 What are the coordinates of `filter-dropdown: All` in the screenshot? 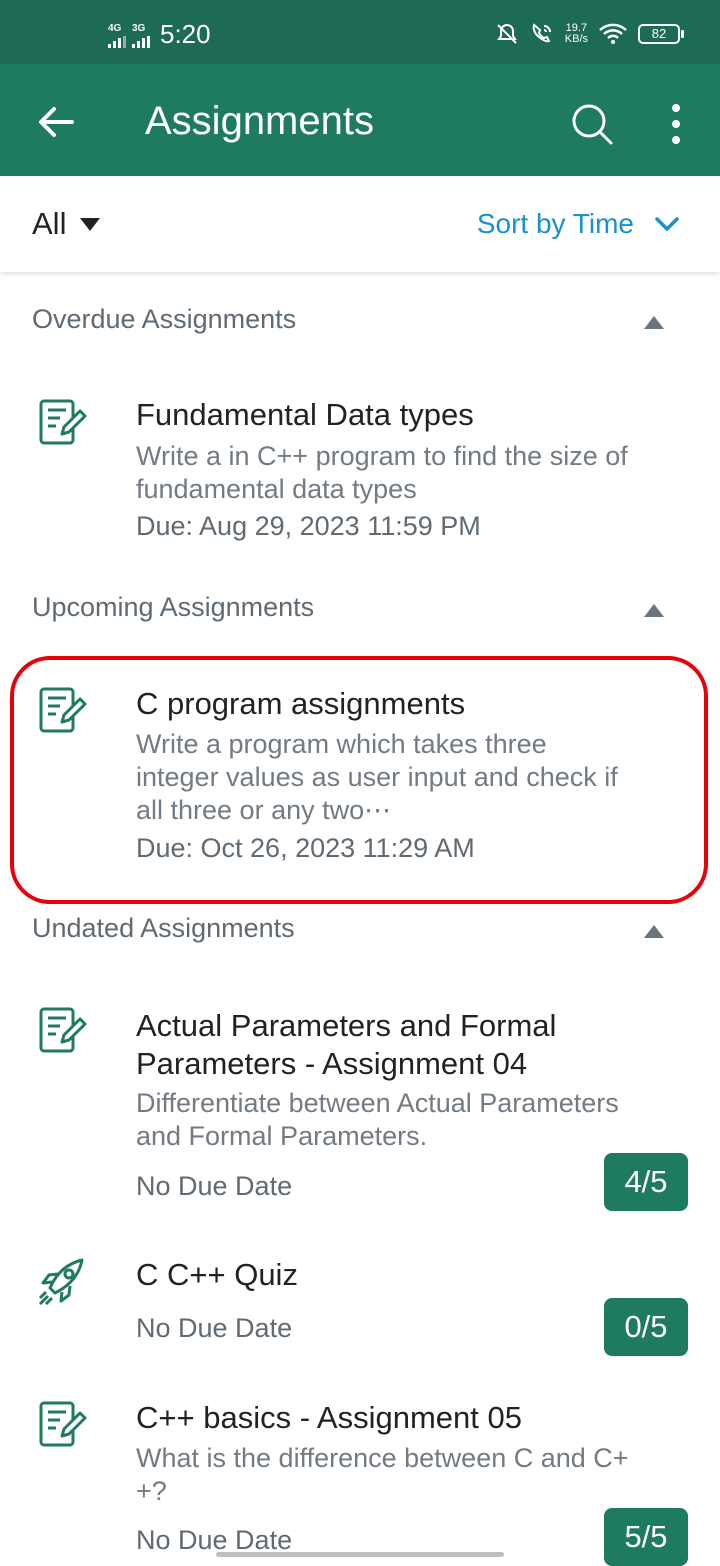 It's located at (66, 224).